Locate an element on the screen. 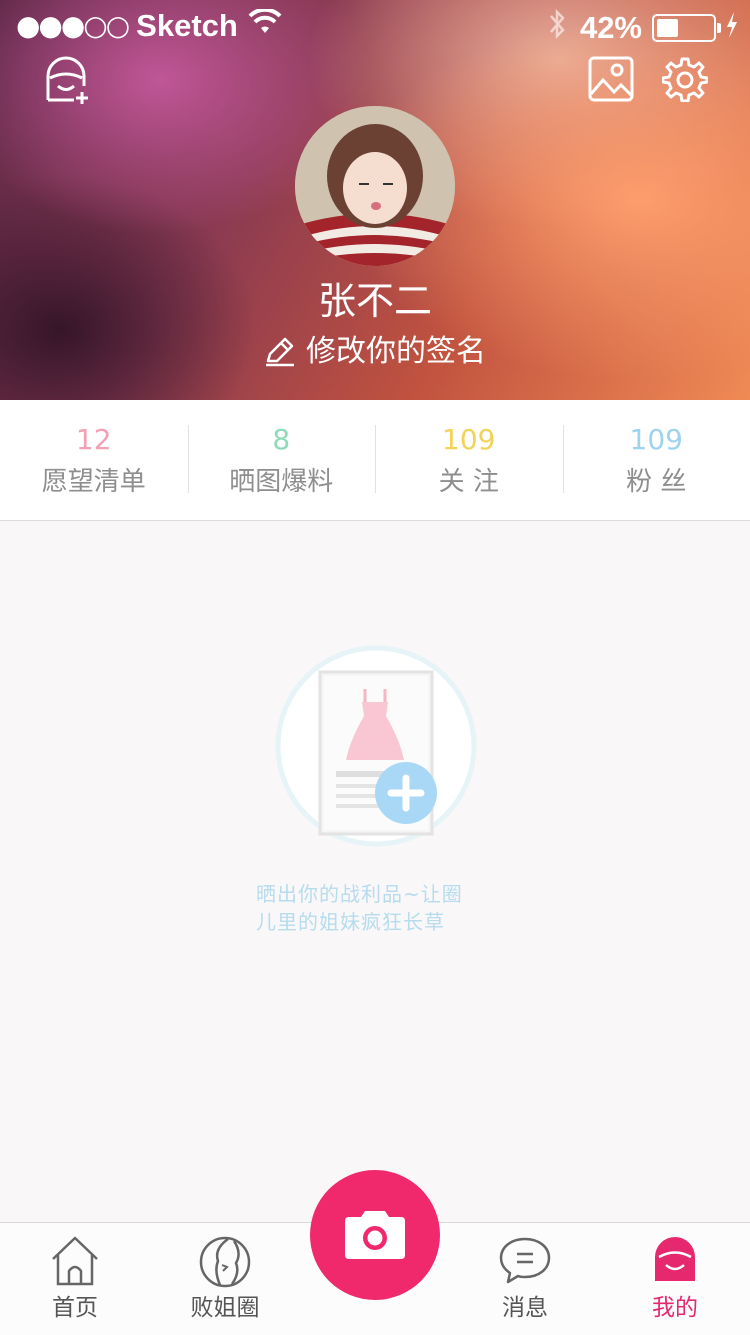 The height and width of the screenshot is (1335, 750). wifi-icon is located at coordinates (265, 26).